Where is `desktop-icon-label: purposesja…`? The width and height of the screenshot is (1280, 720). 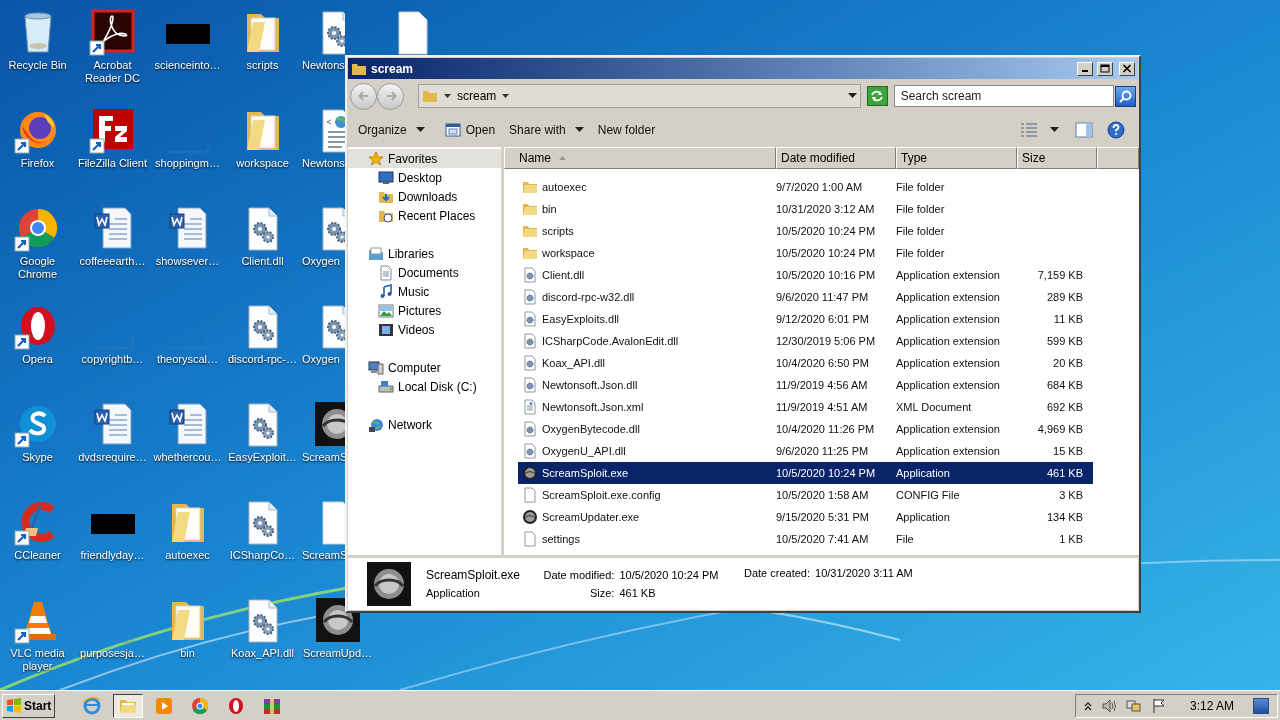
desktop-icon-label: purposesja… is located at coordinates (112, 653).